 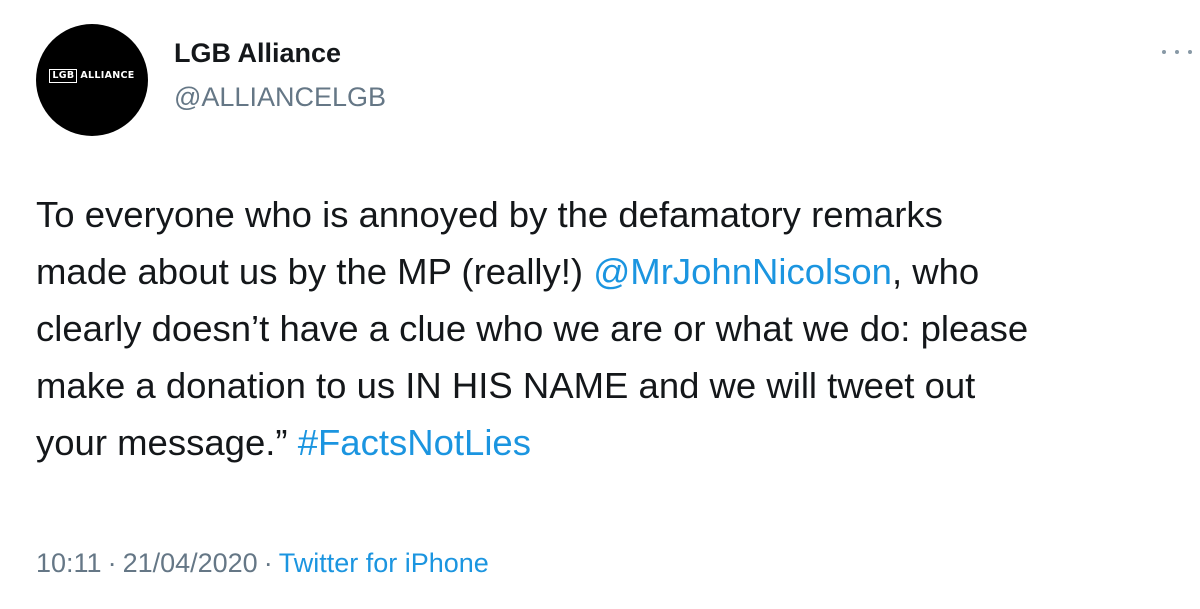 What do you see at coordinates (107, 76) in the screenshot?
I see `logo-rest-text: ALLIANCE` at bounding box center [107, 76].